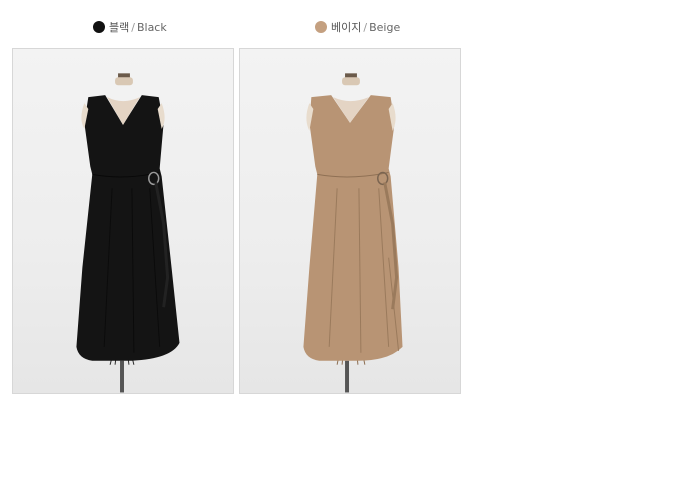 The height and width of the screenshot is (483, 700). Describe the element at coordinates (321, 27) in the screenshot. I see `beige-color-swatch-icon` at that location.